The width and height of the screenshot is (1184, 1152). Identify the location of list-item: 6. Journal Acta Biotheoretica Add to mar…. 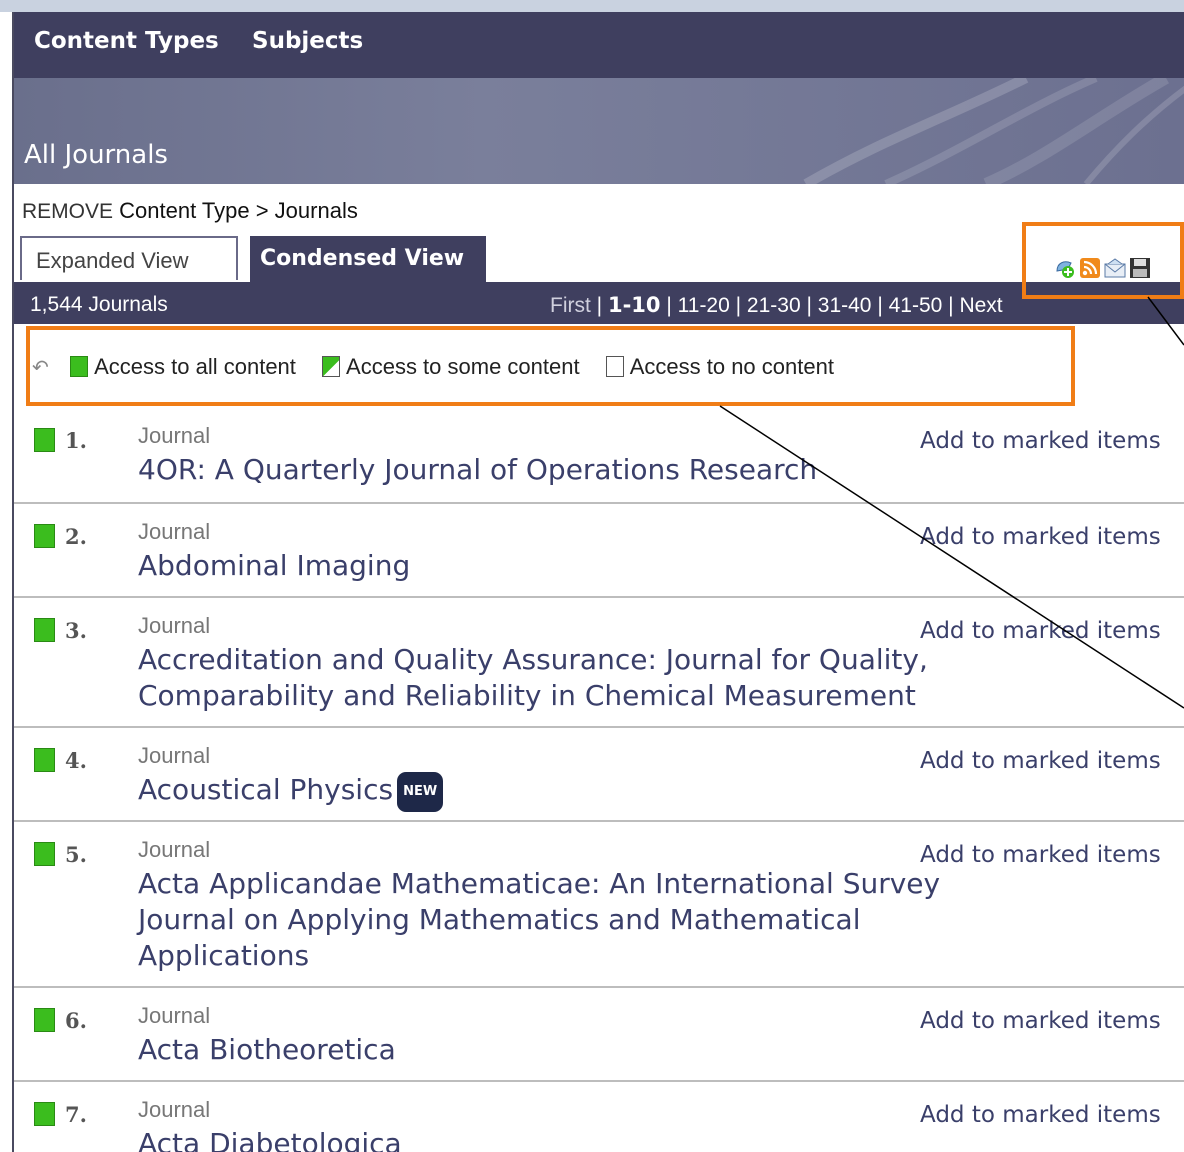
(599, 1035).